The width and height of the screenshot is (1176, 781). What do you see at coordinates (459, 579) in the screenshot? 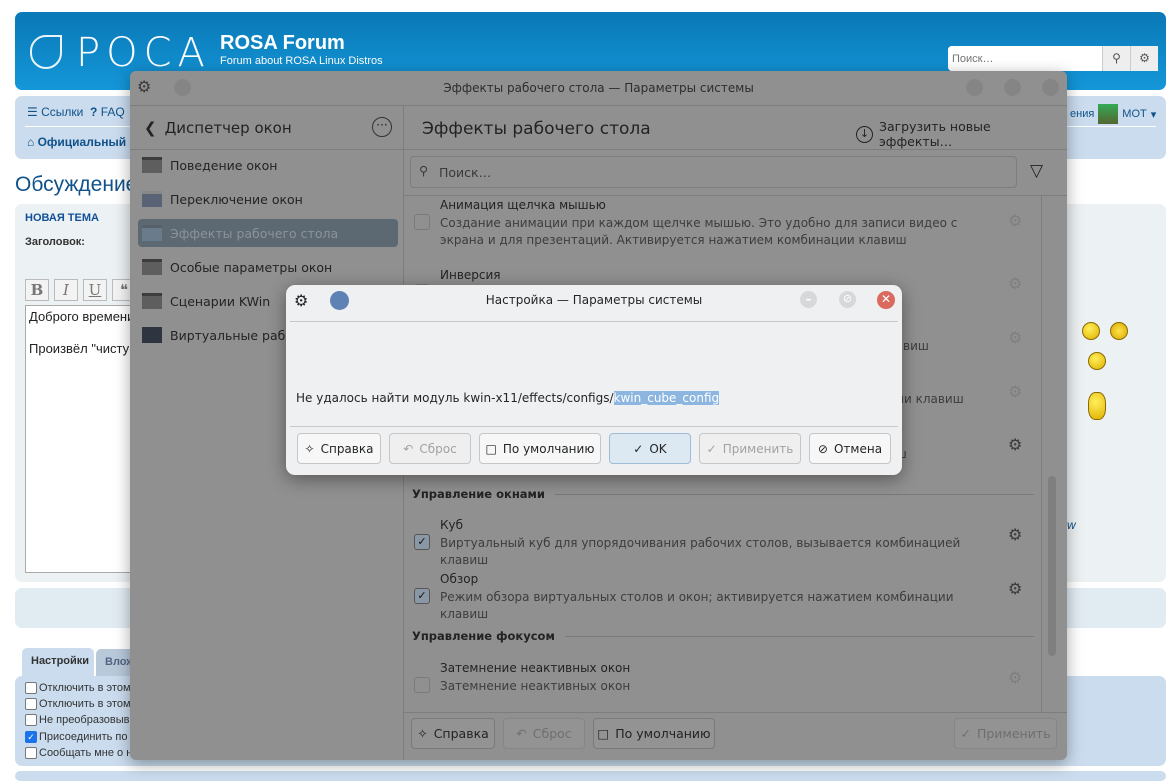
I see `effect-name: Обзор` at bounding box center [459, 579].